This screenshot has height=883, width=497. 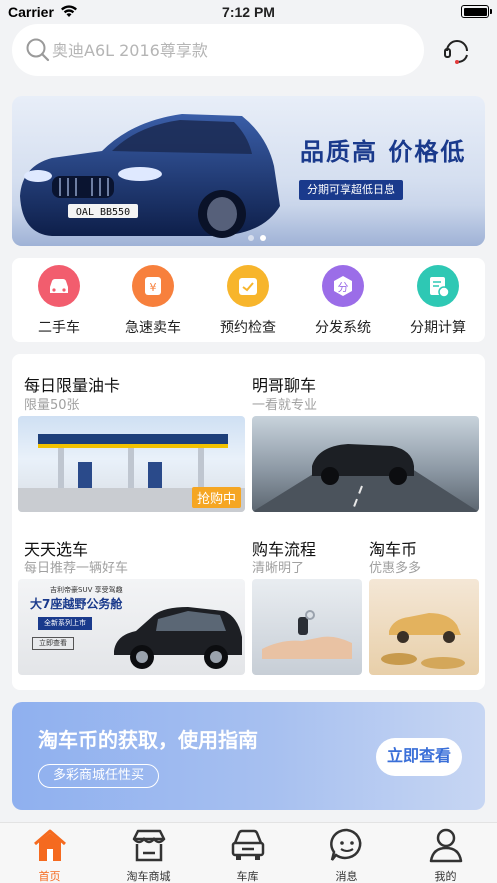 I want to click on quick-nav-label: 分发系统, so click(x=343, y=328).